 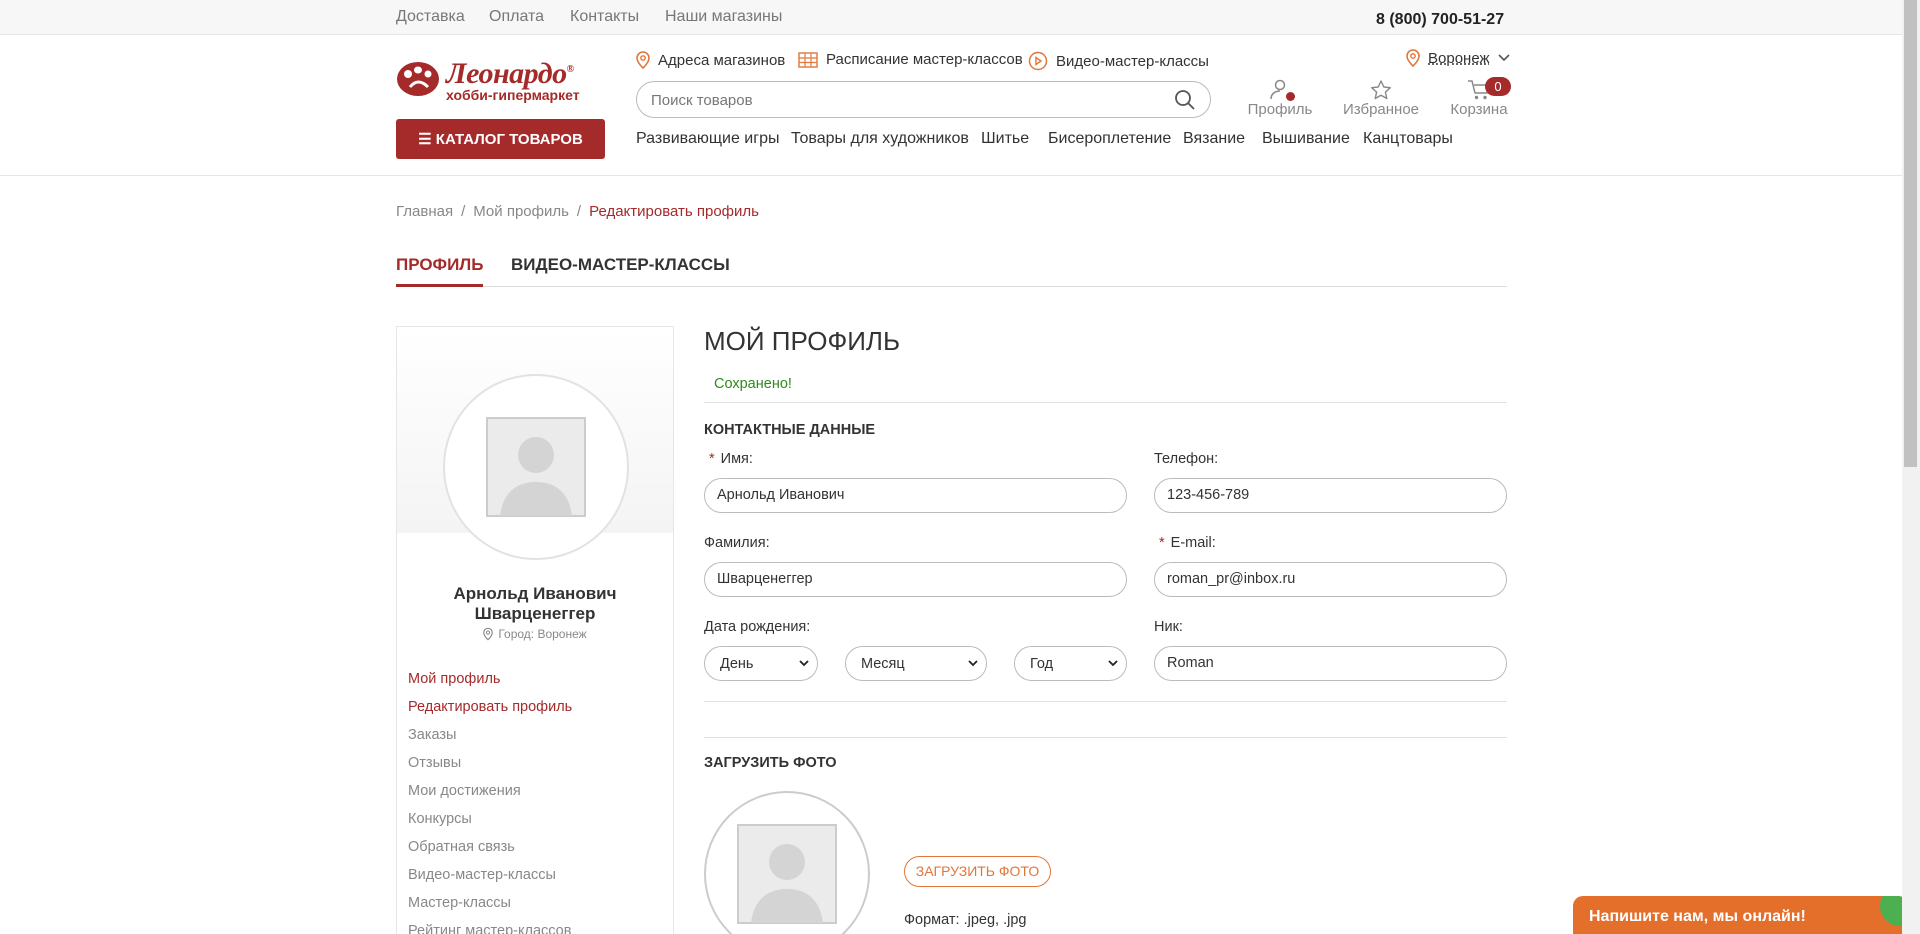 I want to click on birth-year-select: Год, so click(x=1070, y=663).